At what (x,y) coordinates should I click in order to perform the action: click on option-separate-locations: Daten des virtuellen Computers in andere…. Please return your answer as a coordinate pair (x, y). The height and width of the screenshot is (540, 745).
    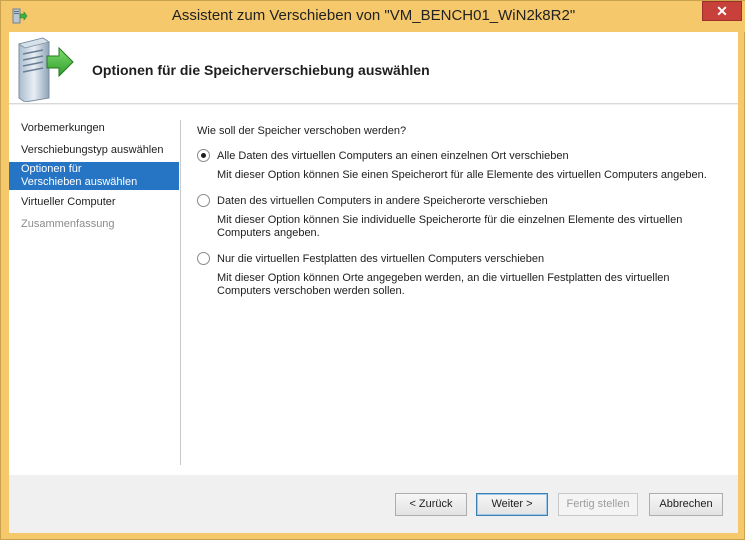
    Looking at the image, I should click on (372, 200).